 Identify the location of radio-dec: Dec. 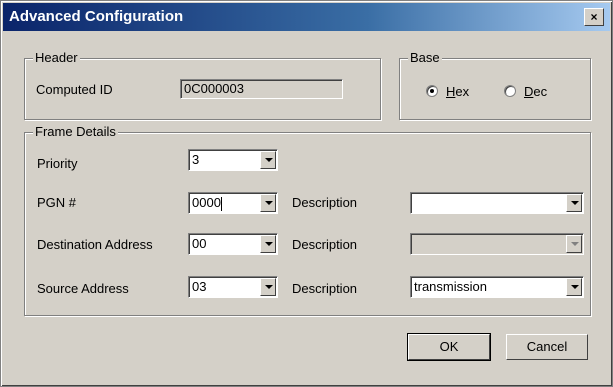
(534, 92).